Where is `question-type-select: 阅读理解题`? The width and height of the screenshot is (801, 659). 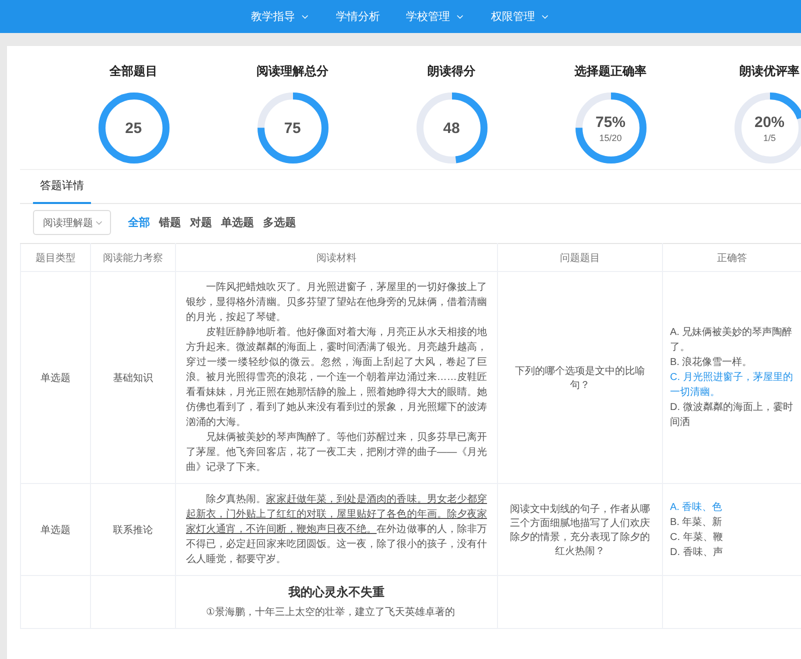
question-type-select: 阅读理解题 is located at coordinates (72, 222).